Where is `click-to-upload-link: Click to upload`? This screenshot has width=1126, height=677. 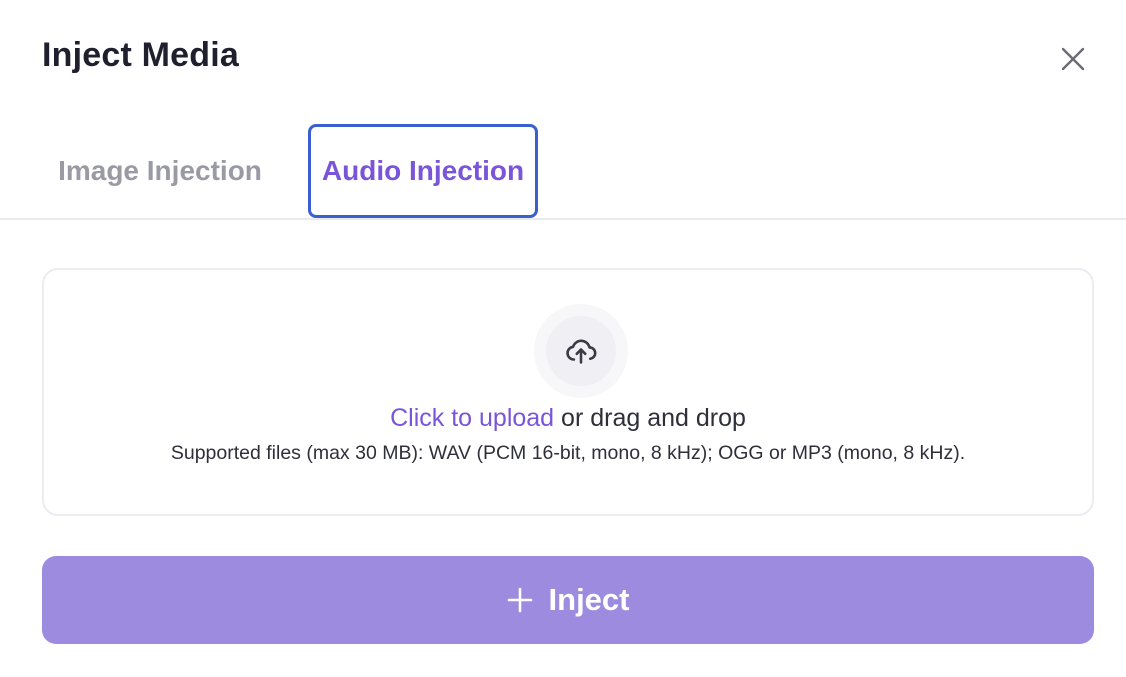 click-to-upload-link: Click to upload is located at coordinates (472, 418).